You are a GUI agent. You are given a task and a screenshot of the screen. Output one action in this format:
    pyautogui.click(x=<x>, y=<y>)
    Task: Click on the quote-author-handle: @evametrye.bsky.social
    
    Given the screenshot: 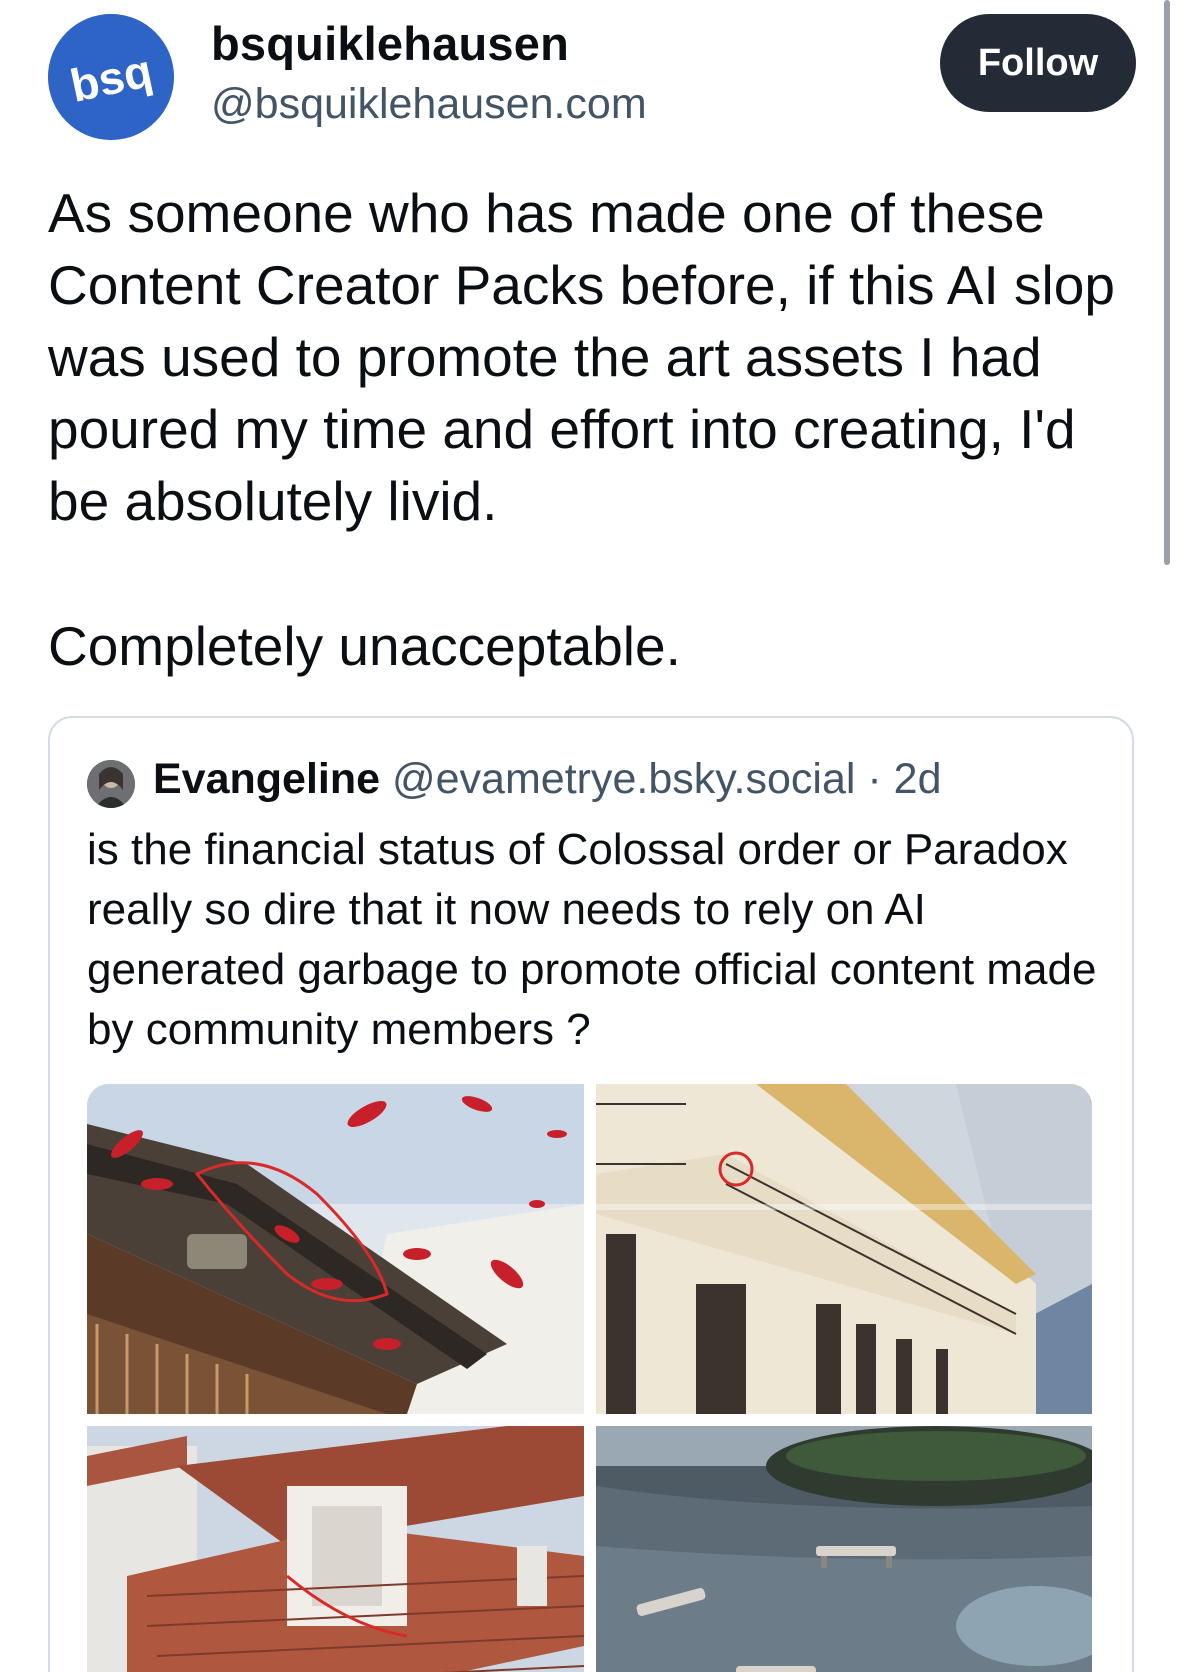 What is the action you would take?
    pyautogui.click(x=623, y=779)
    